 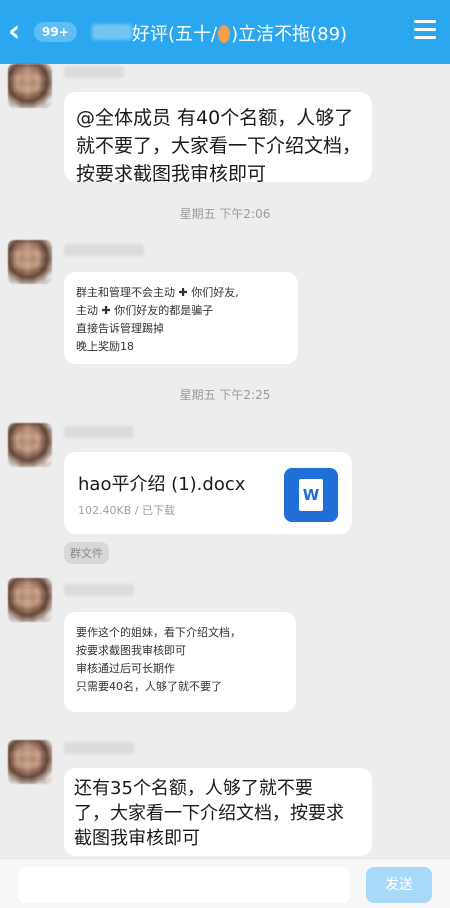 I want to click on message-line: 审核通过后可长期作, so click(x=125, y=668).